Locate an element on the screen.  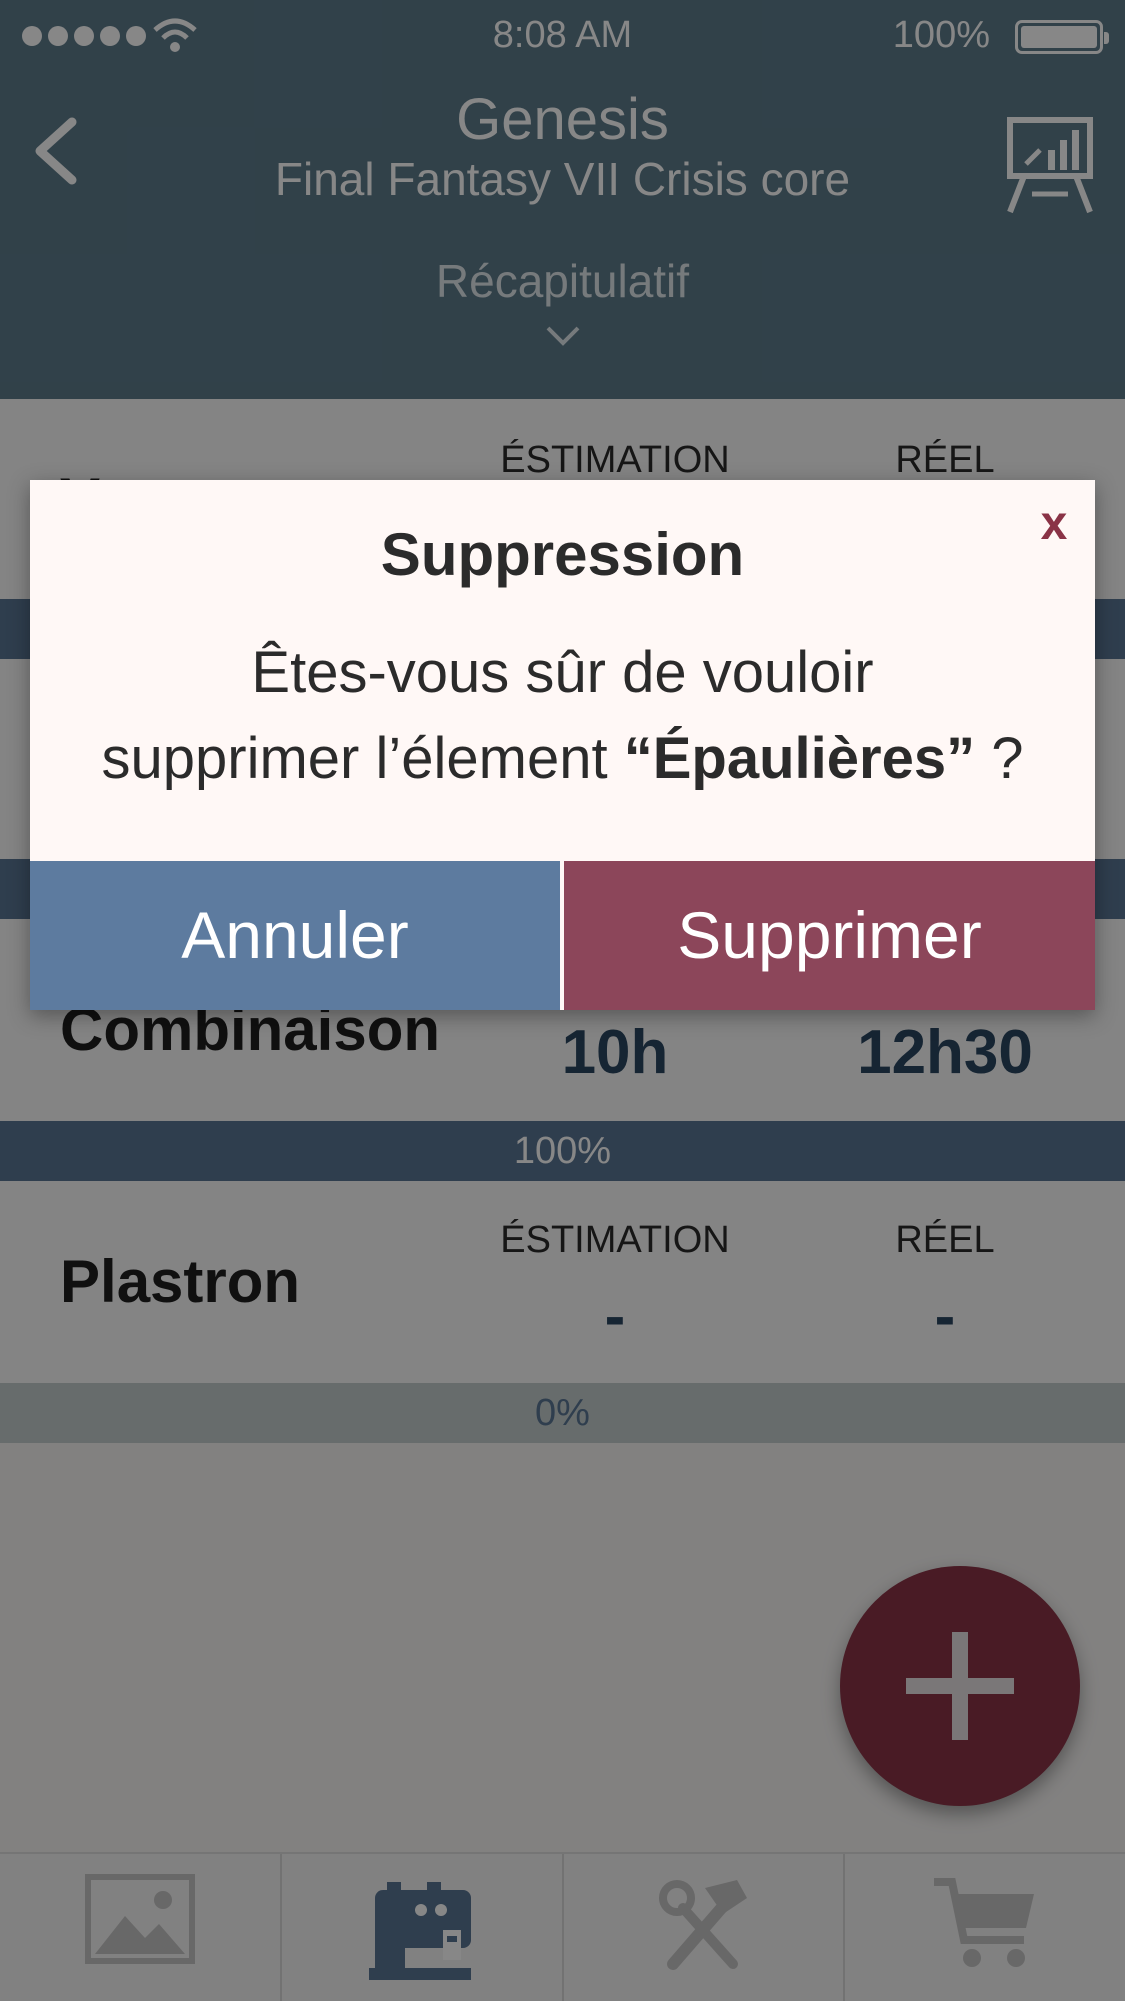
dialog-title: Suppression is located at coordinates (562, 554).